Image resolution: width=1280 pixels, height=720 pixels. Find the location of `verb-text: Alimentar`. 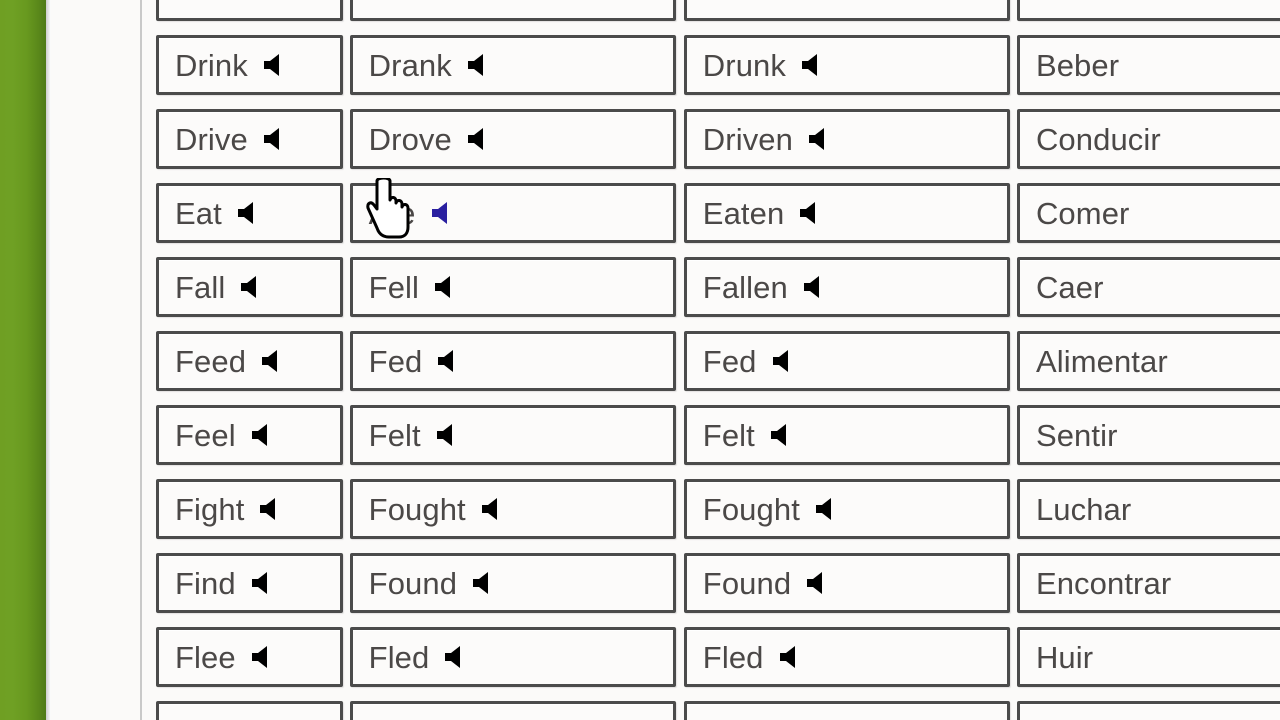

verb-text: Alimentar is located at coordinates (1101, 361).